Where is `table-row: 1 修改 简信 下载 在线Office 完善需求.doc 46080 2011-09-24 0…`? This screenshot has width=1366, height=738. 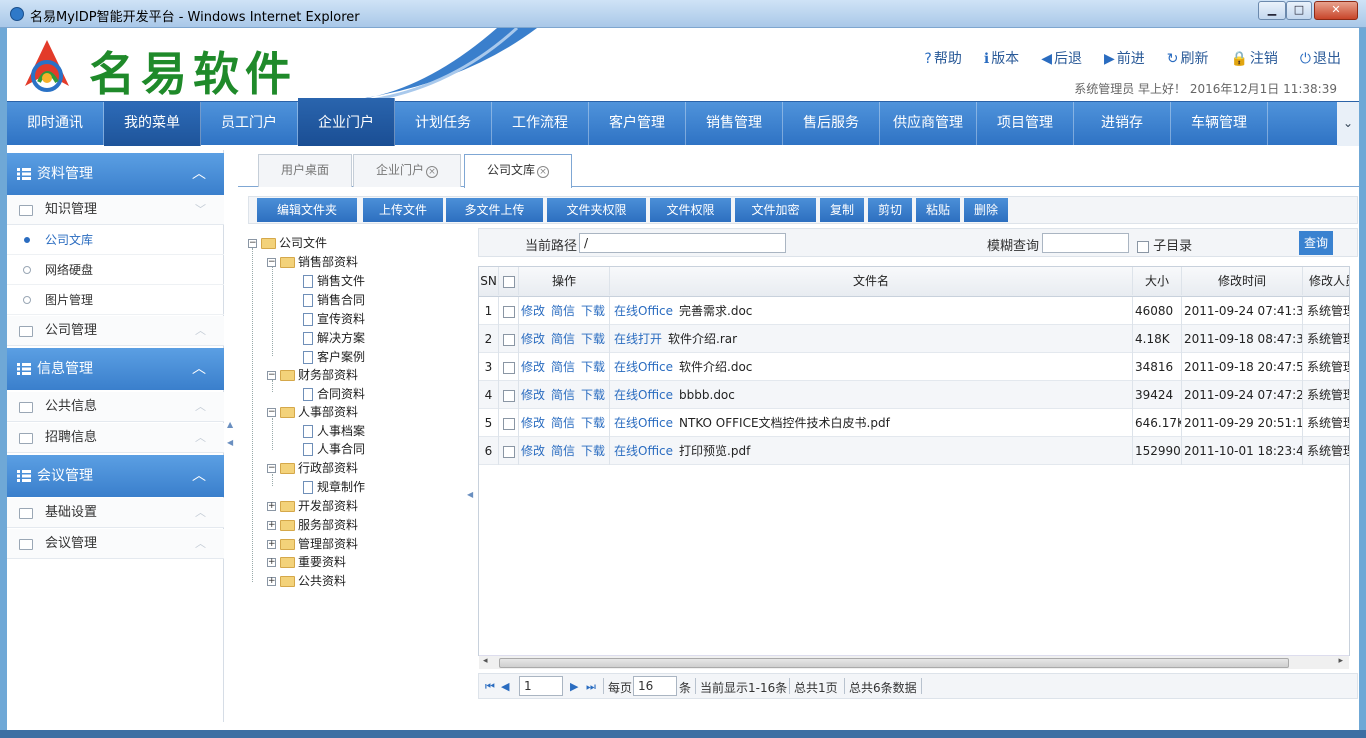
table-row: 1 修改 简信 下载 在线Office 完善需求.doc 46080 2011-09-24 0… is located at coordinates (914, 311).